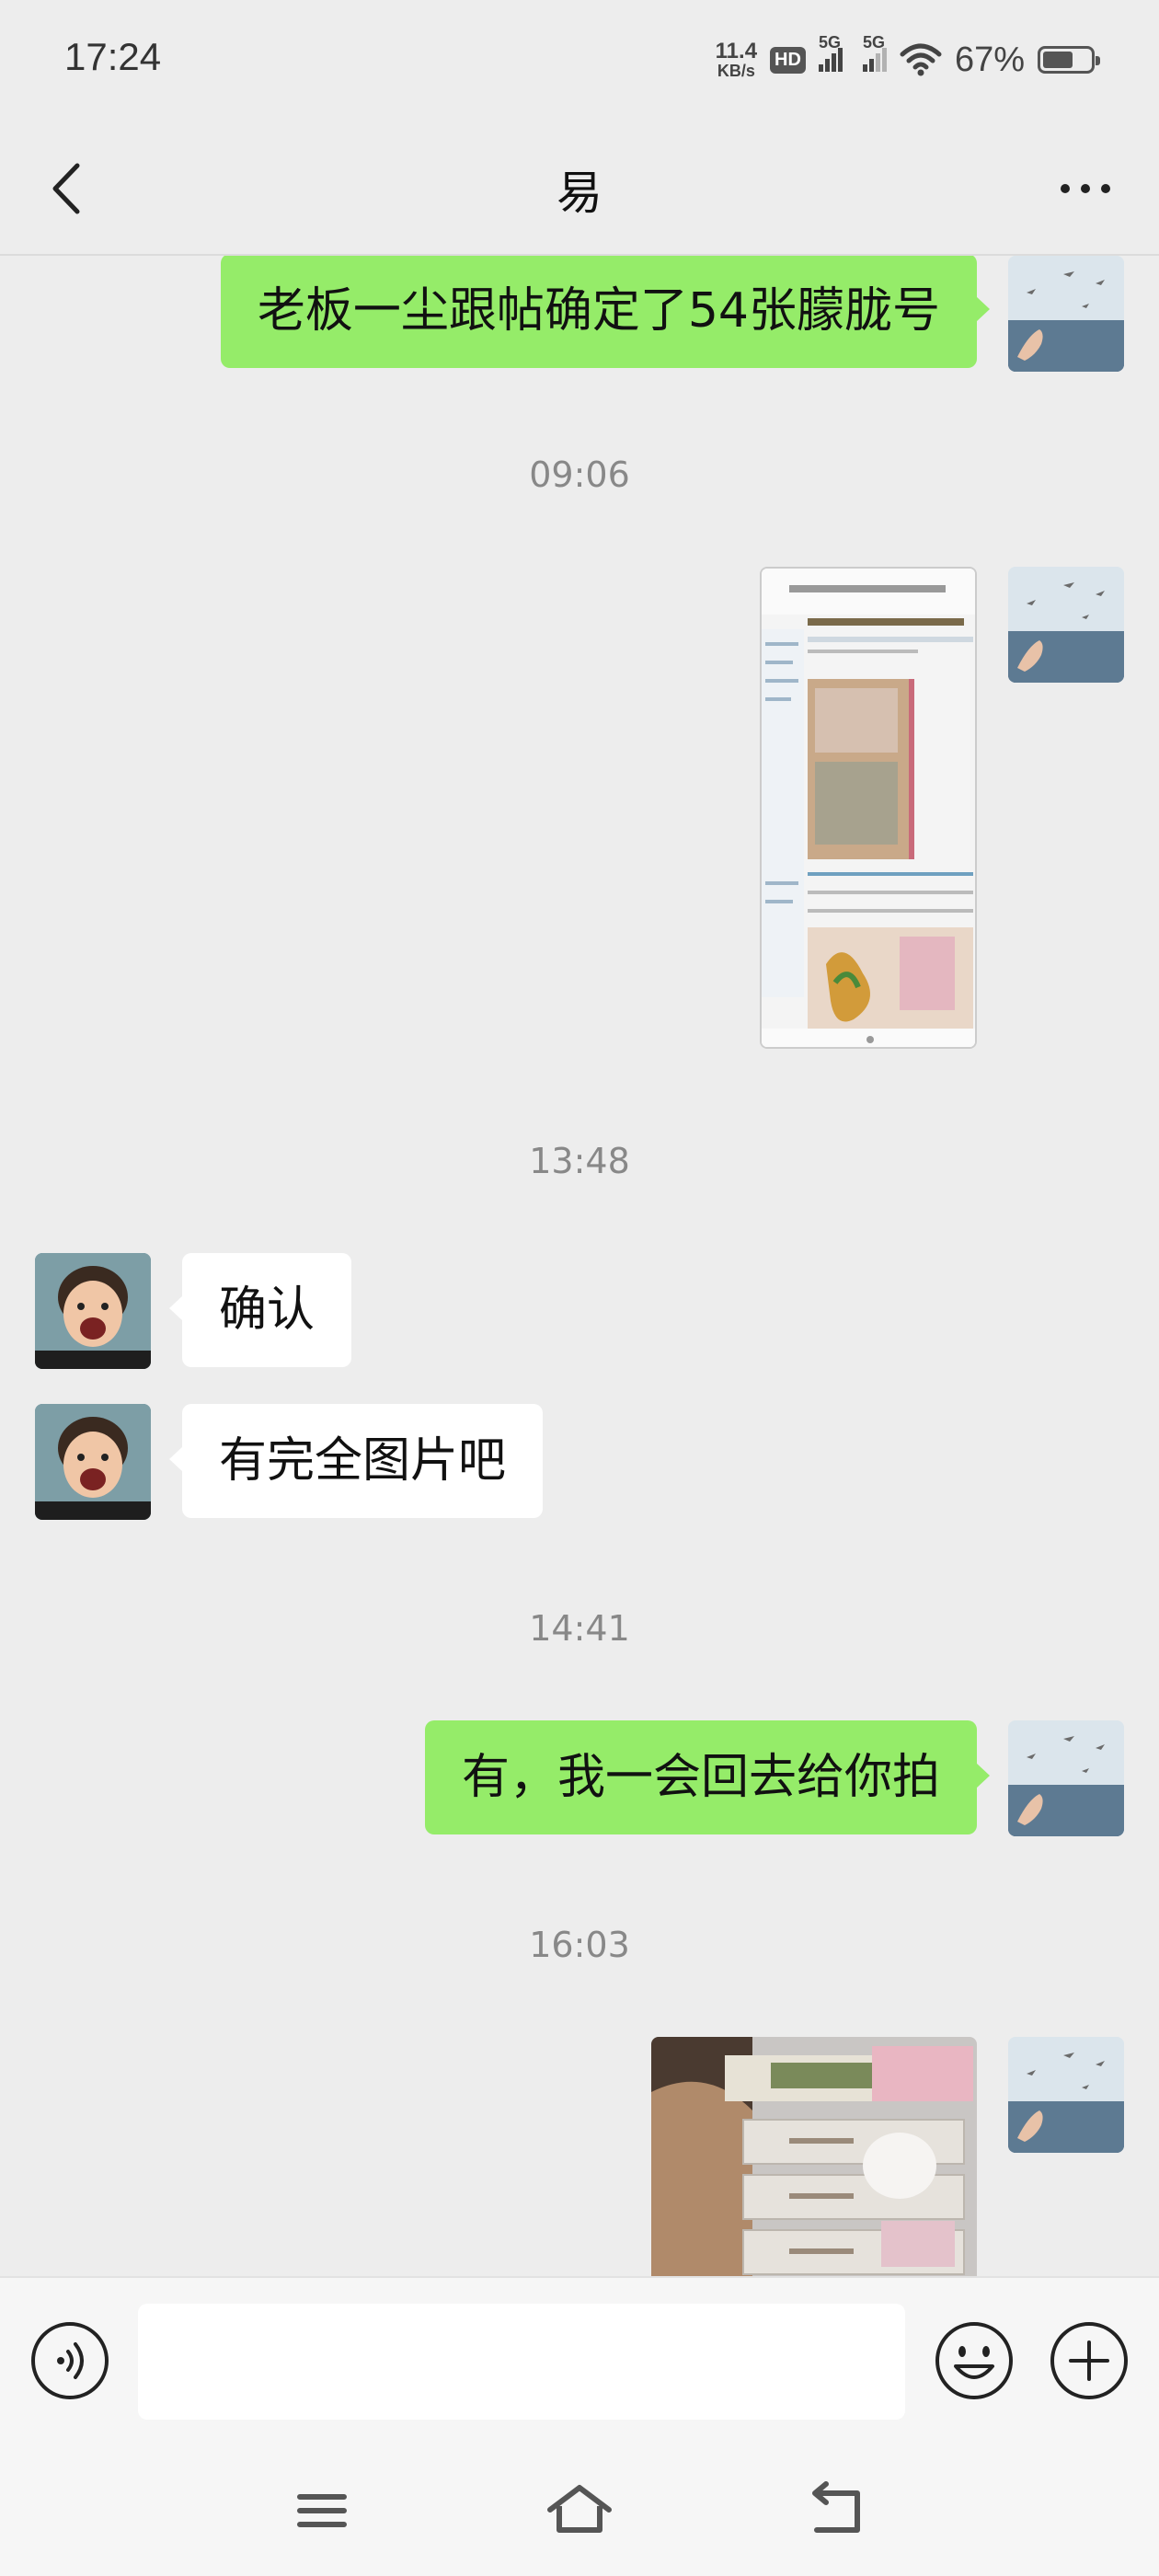 The image size is (1159, 2576). I want to click on status-bar: 17:24 11.4 KB/s HD 5G 5G 67%, so click(579, 60).